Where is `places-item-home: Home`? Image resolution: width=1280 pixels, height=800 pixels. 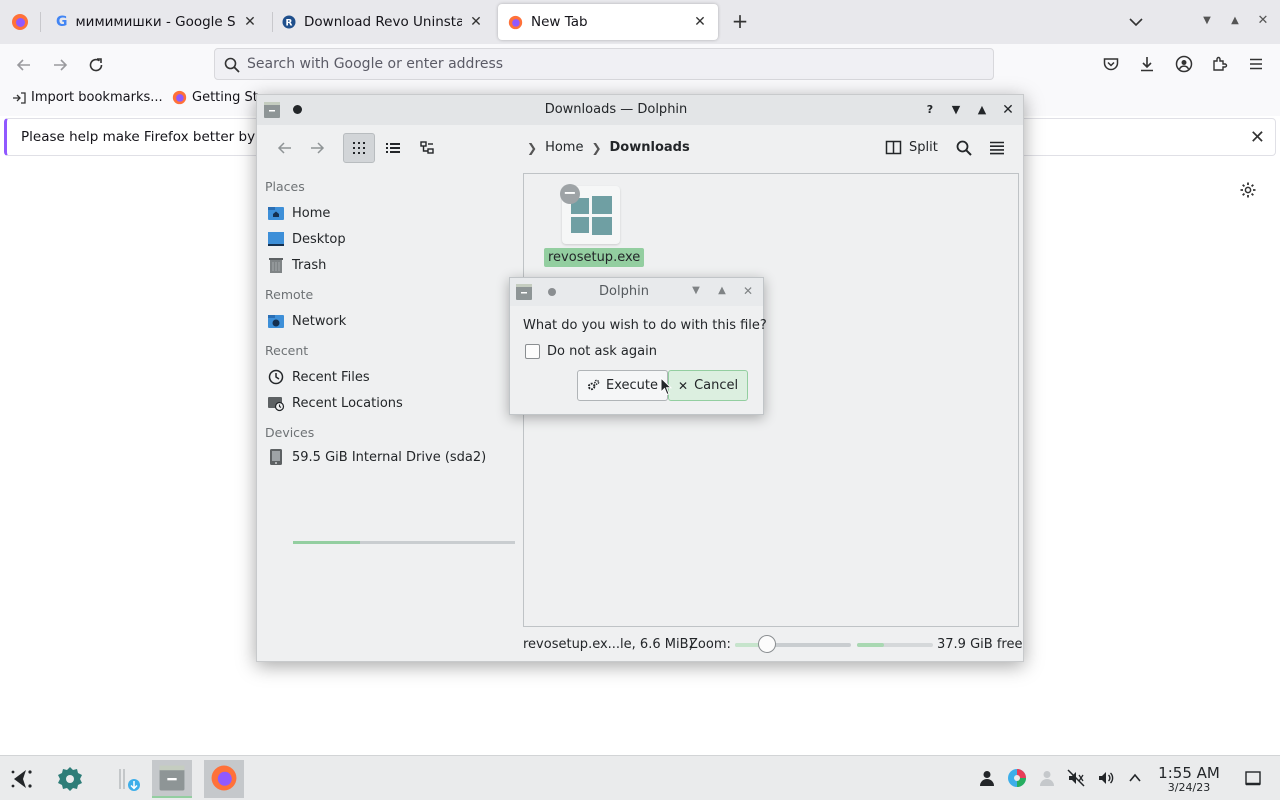
places-item-home: Home is located at coordinates (298, 213).